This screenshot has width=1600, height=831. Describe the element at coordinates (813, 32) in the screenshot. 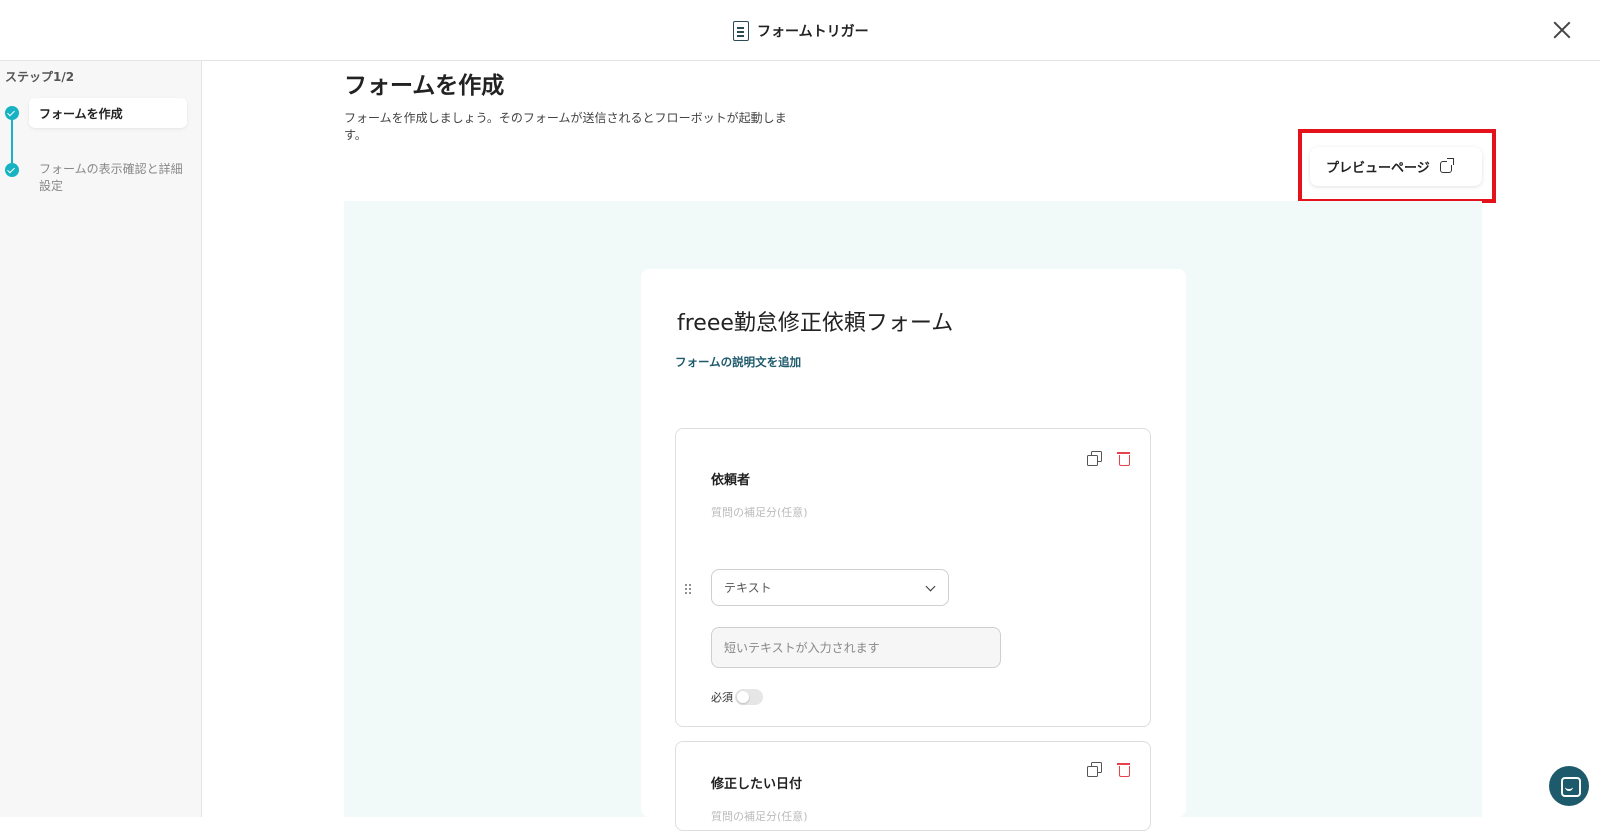

I see `header-title-text: フォームトリガー` at that location.